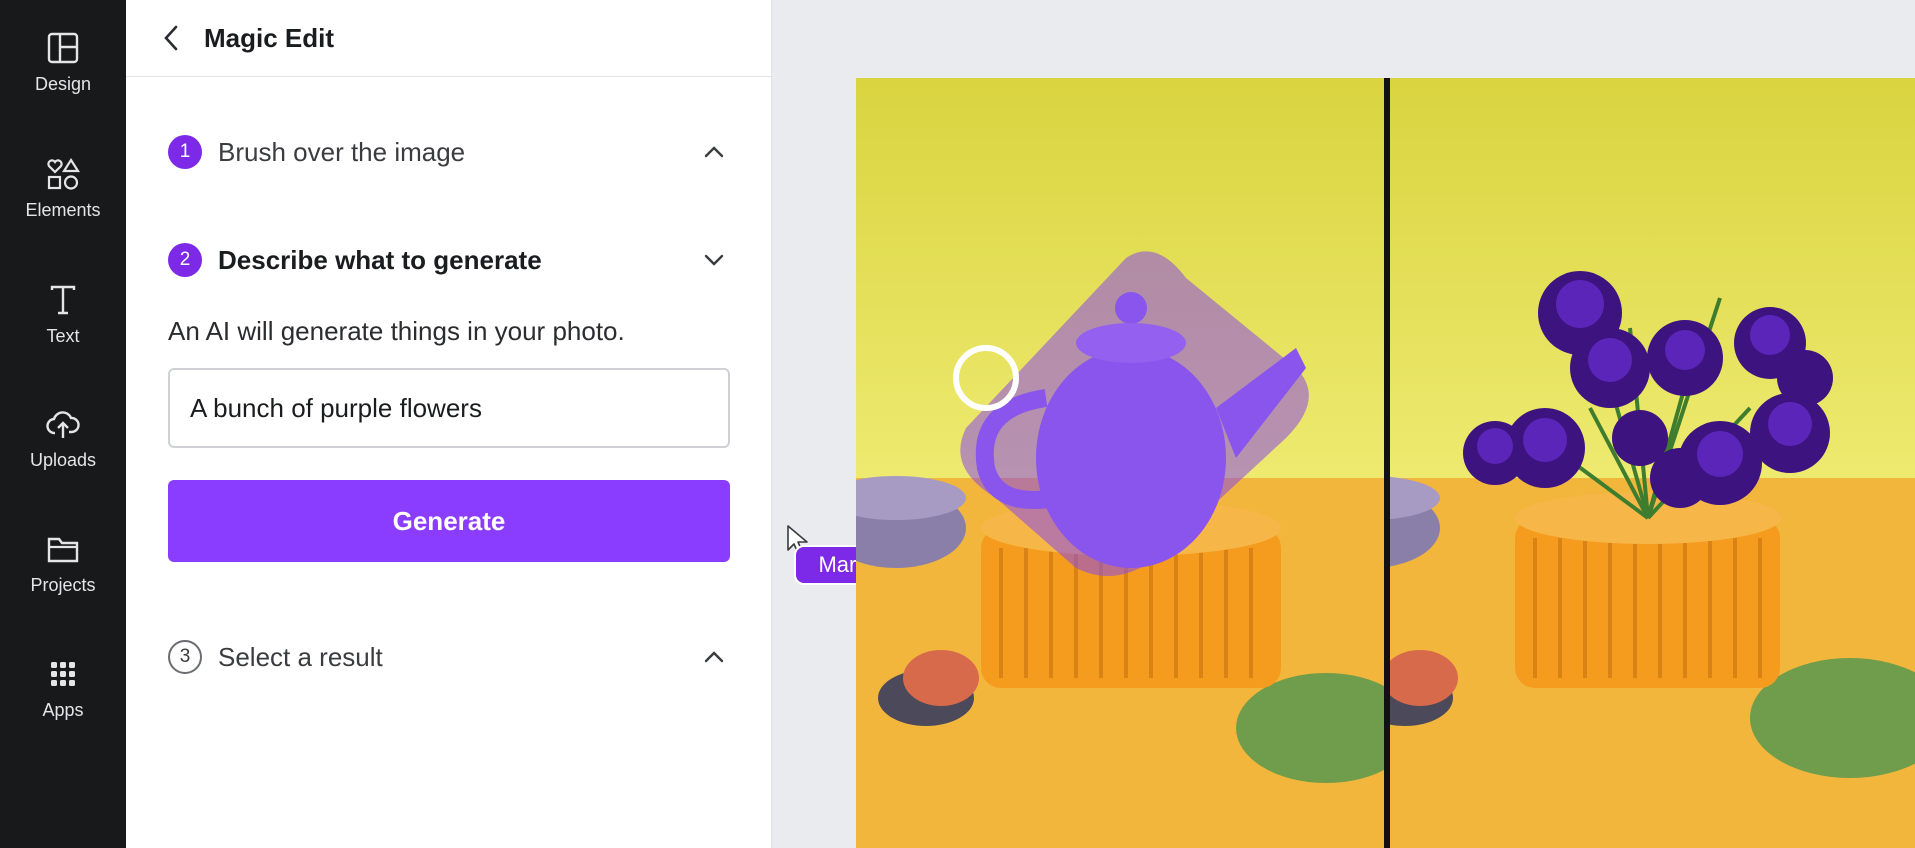 The height and width of the screenshot is (848, 1915). I want to click on step-brush: 1 Brush over the image, so click(448, 152).